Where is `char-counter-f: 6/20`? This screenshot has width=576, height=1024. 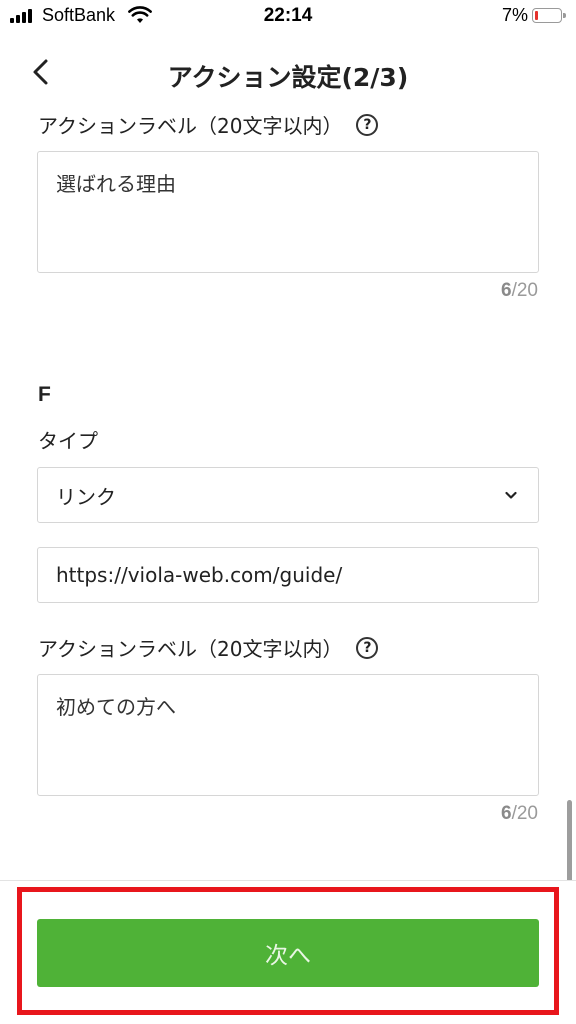
char-counter-f: 6/20 is located at coordinates (519, 814).